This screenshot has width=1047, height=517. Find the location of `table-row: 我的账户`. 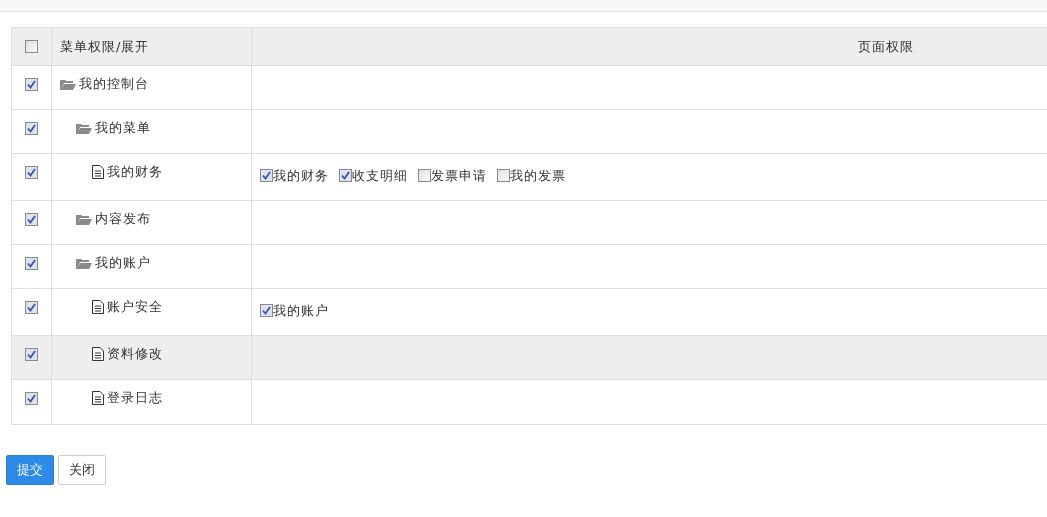

table-row: 我的账户 is located at coordinates (529, 267).